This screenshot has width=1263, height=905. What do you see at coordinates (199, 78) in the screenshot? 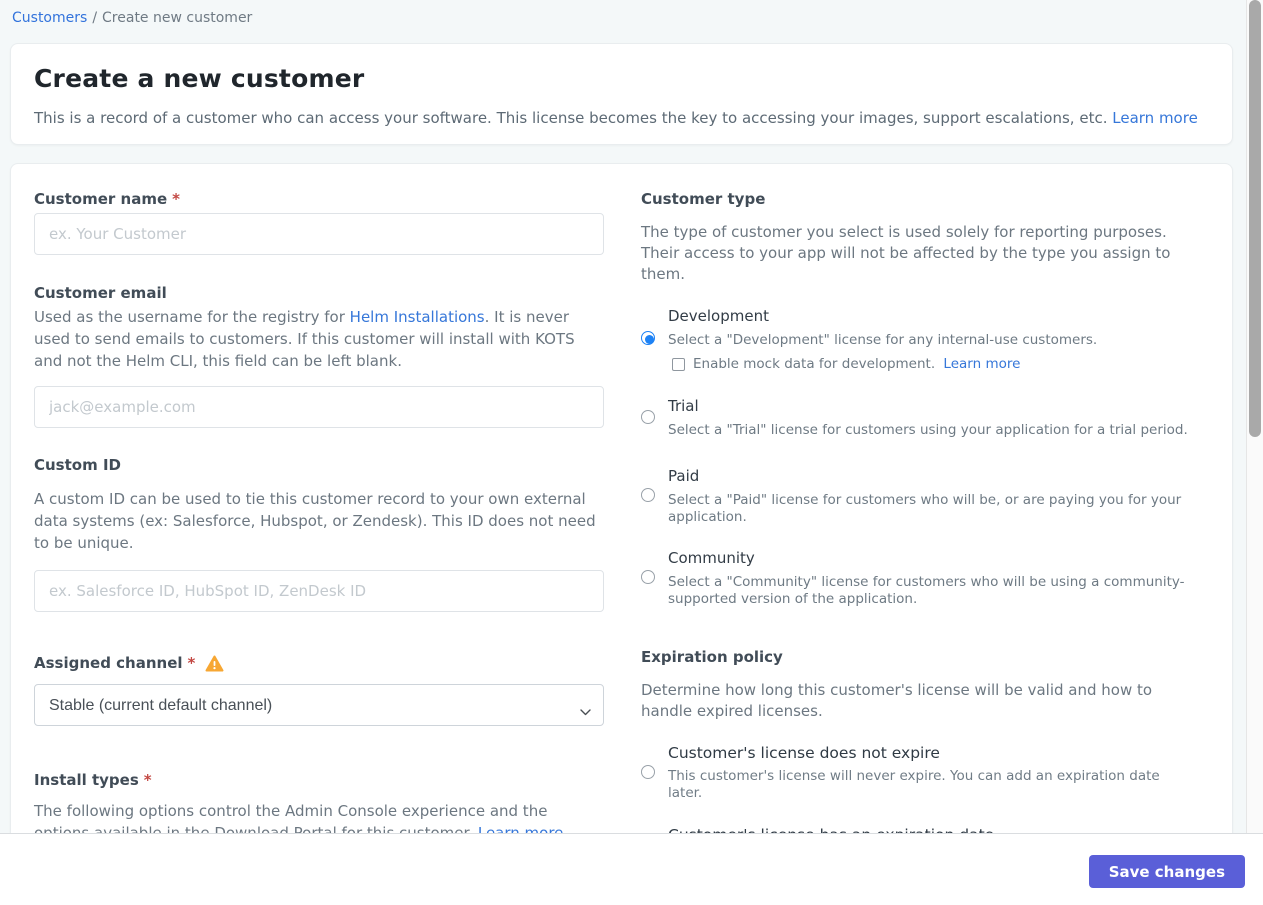
I see `page-title: Create a new customer` at bounding box center [199, 78].